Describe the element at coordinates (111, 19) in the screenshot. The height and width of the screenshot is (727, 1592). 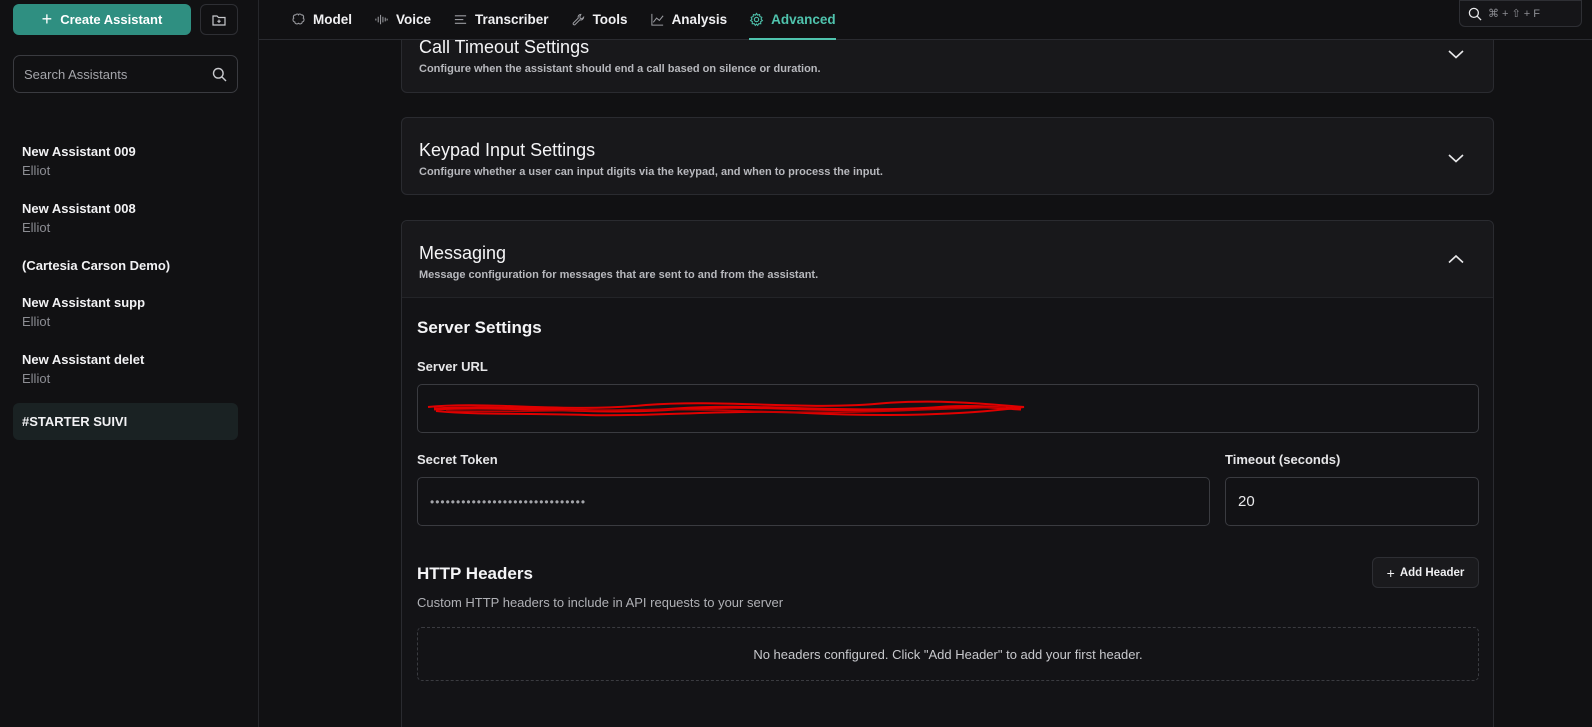
I see `create-assistant-label: Create Assistant` at that location.